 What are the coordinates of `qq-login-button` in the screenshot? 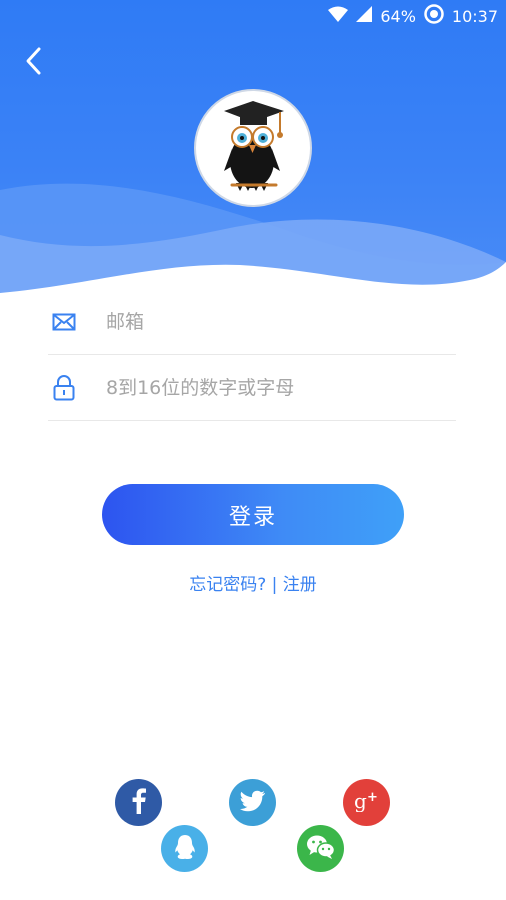 It's located at (184, 848).